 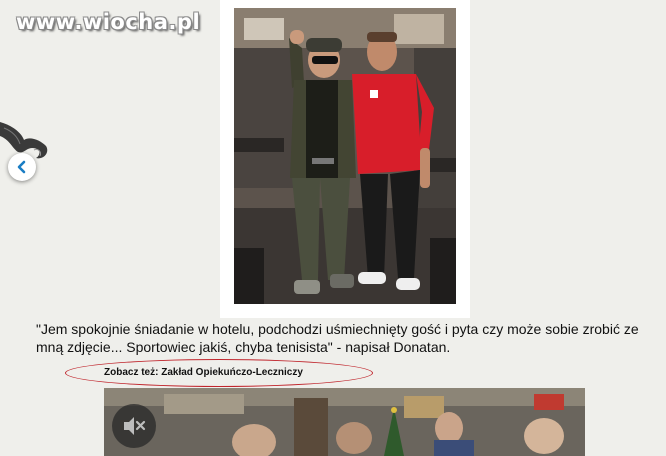 I want to click on chevron-left-icon, so click(x=21, y=167).